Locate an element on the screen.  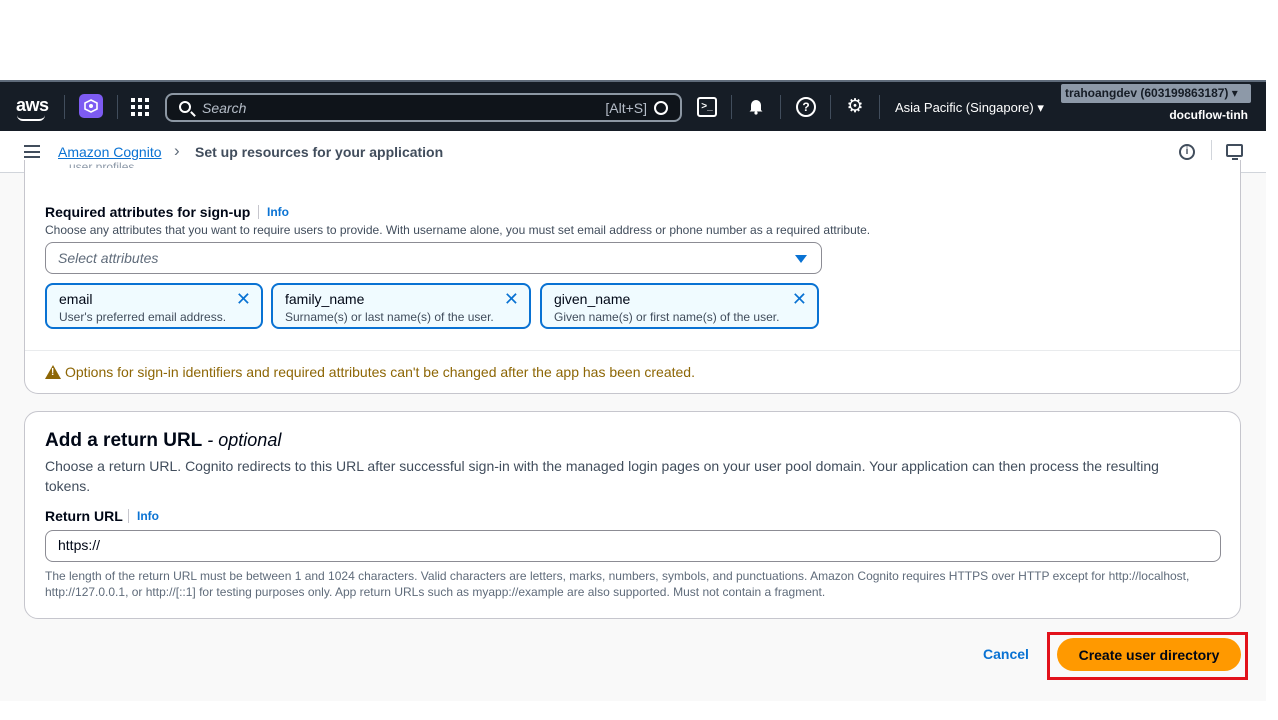
profile-name: docuflow-tinh is located at coordinates (1208, 115).